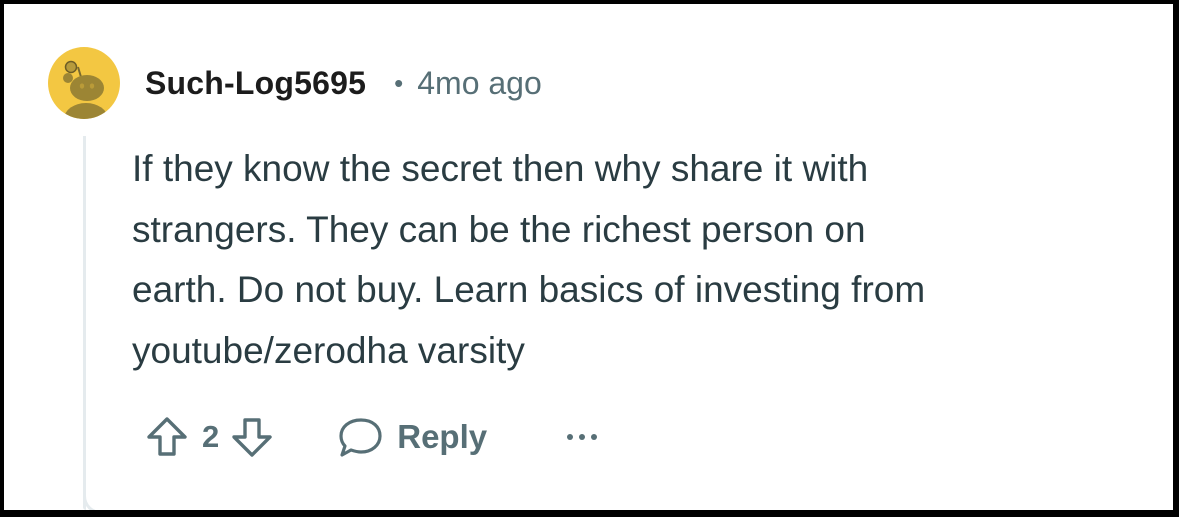 The height and width of the screenshot is (517, 1179). I want to click on comment-timestamp: 4mo ago, so click(479, 83).